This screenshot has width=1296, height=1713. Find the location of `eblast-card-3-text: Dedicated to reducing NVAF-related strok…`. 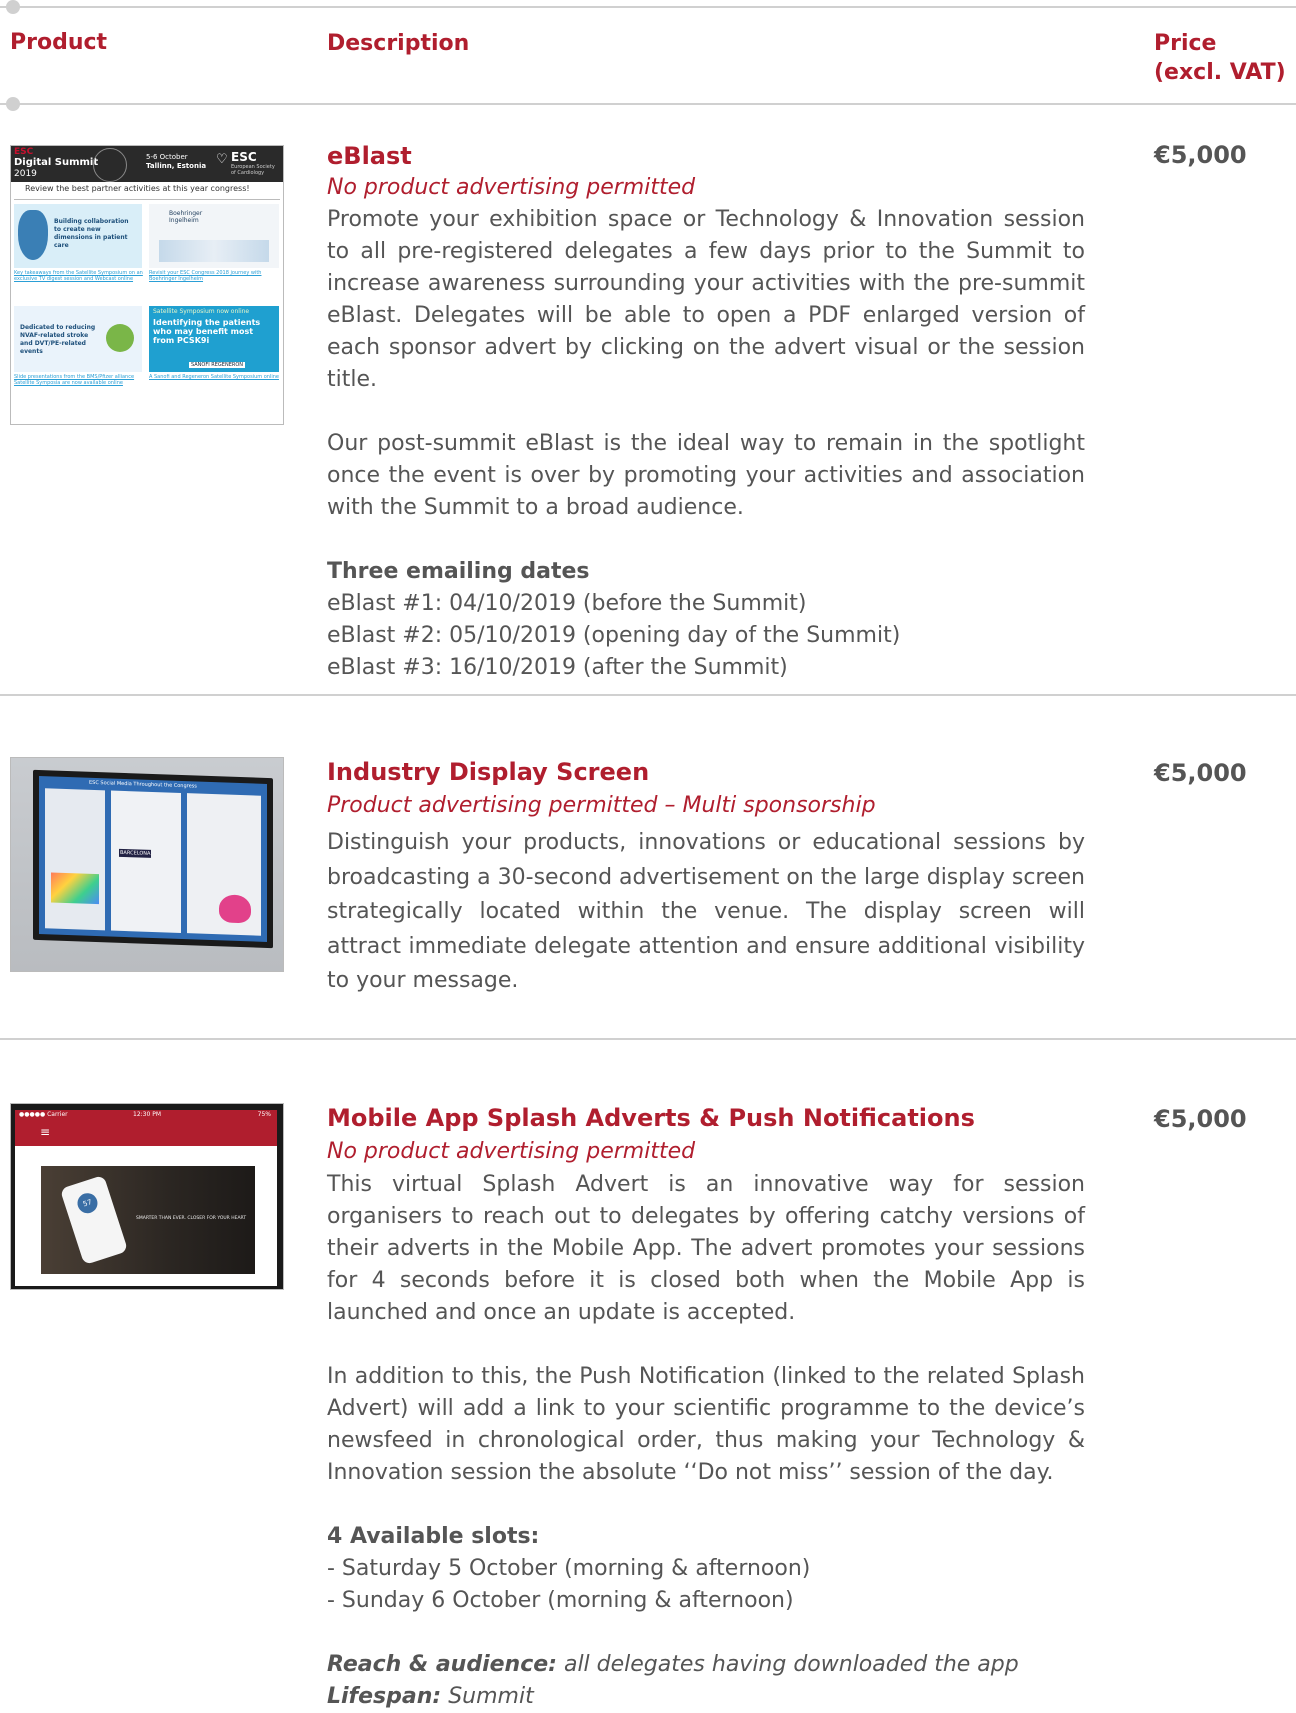

eblast-card-3-text: Dedicated to reducing NVAF-related strok… is located at coordinates (58, 339).